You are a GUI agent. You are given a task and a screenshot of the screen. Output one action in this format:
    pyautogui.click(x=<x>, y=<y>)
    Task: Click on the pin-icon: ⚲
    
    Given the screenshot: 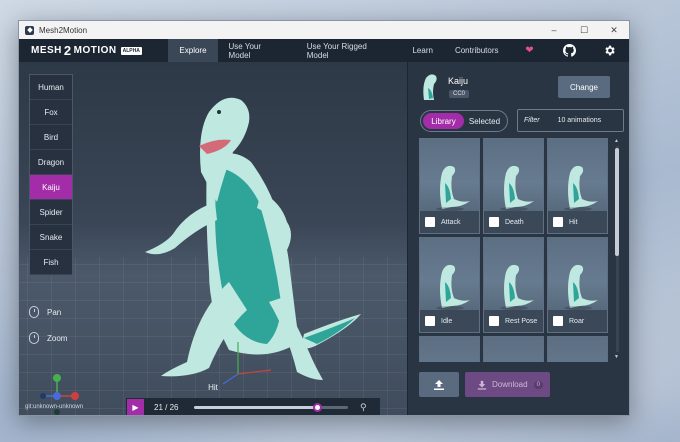 What is the action you would take?
    pyautogui.click(x=363, y=407)
    